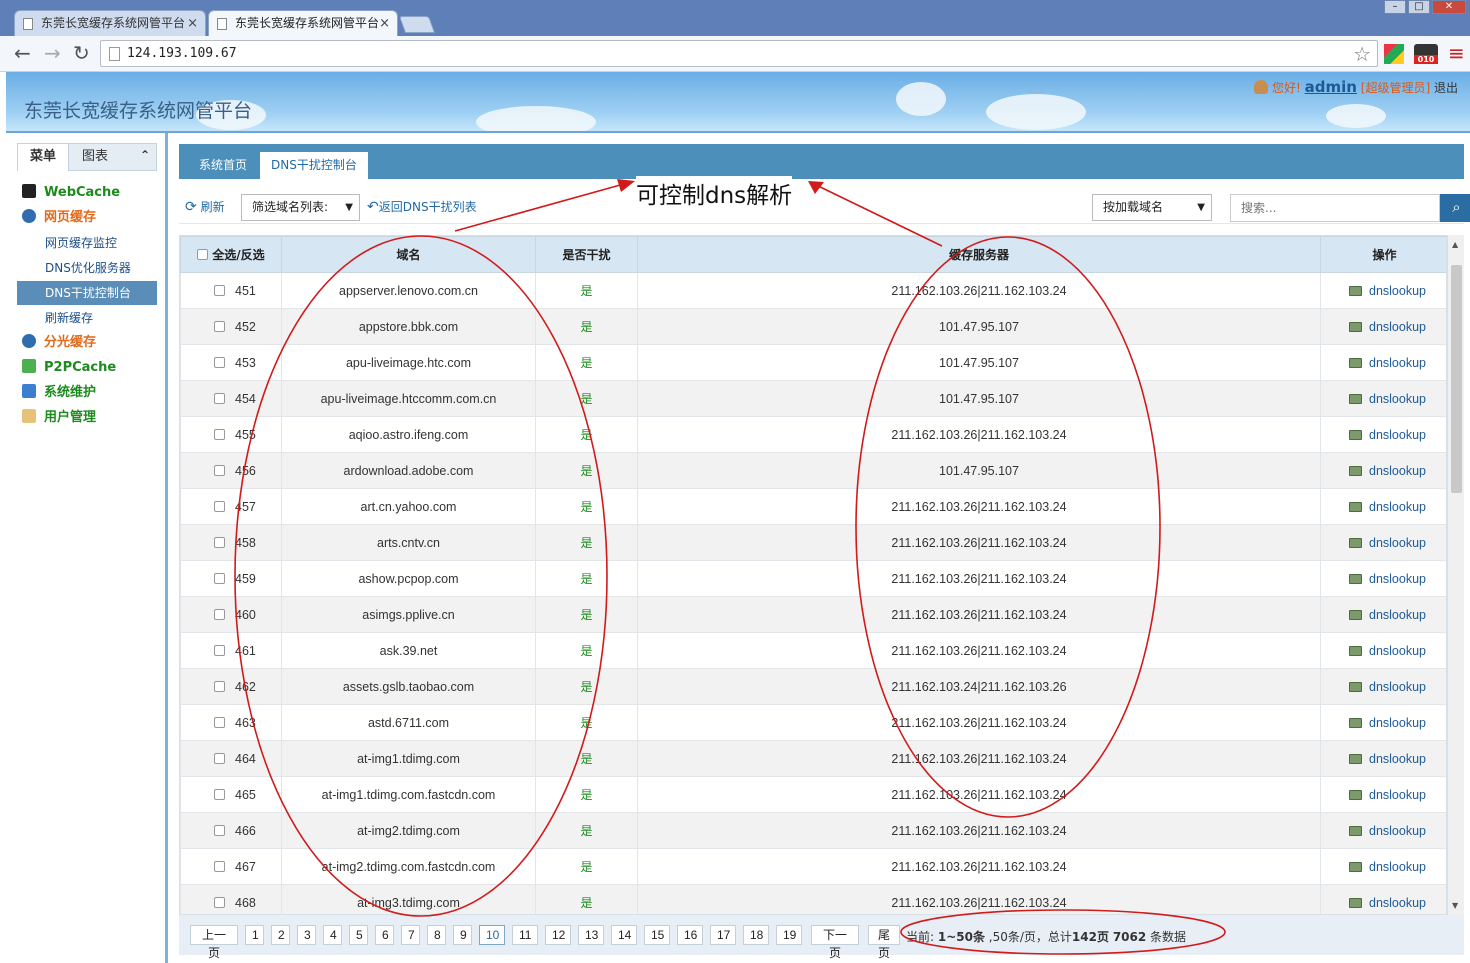  Describe the element at coordinates (789, 935) in the screenshot. I see `page-button: 19` at that location.